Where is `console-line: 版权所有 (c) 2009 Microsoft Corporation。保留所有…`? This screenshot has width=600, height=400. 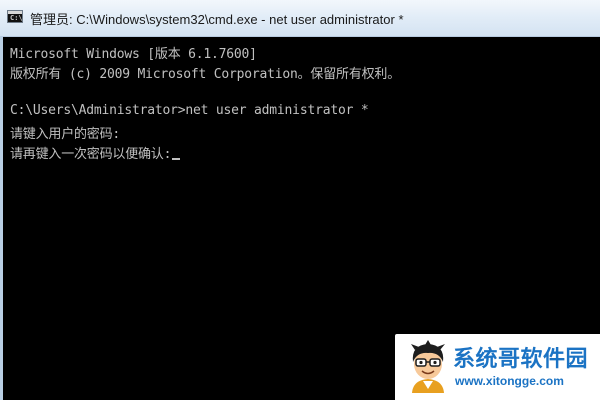 console-line: 版权所有 (c) 2009 Microsoft Corporation。保留所有… is located at coordinates (205, 74).